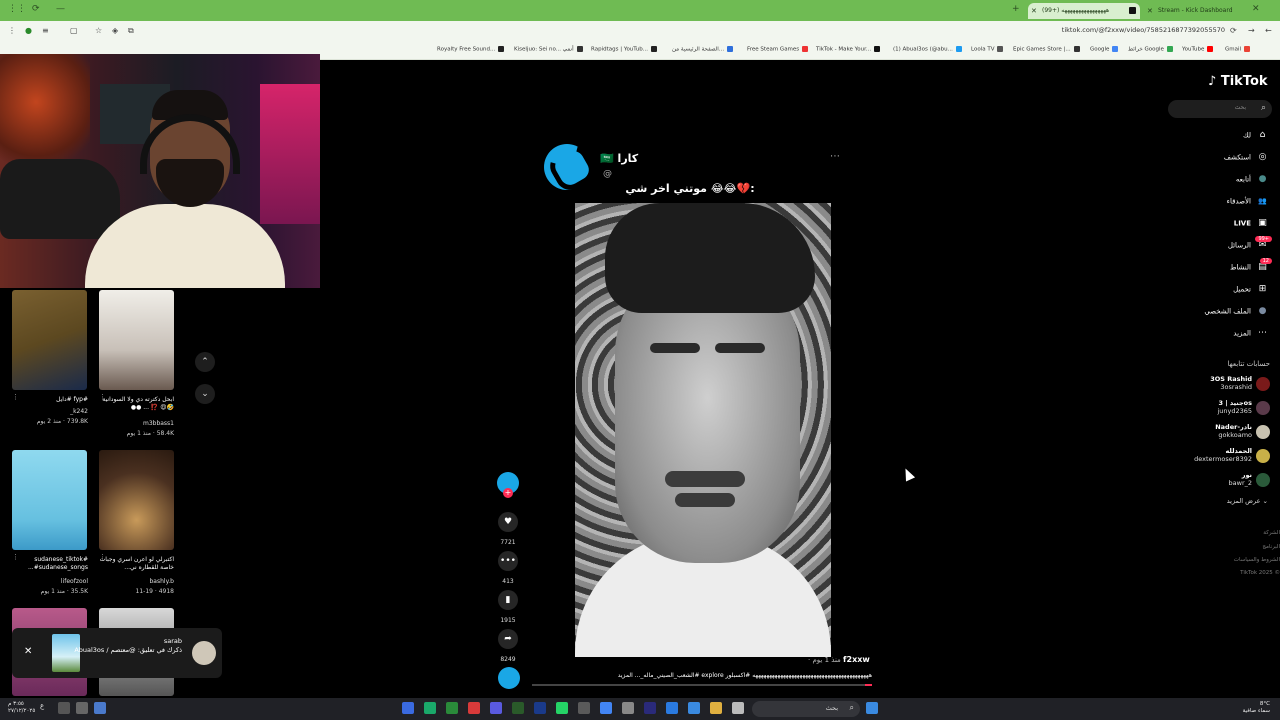  I want to click on followed-account: جنيد | 3os junyd2365, so click(1215, 407).